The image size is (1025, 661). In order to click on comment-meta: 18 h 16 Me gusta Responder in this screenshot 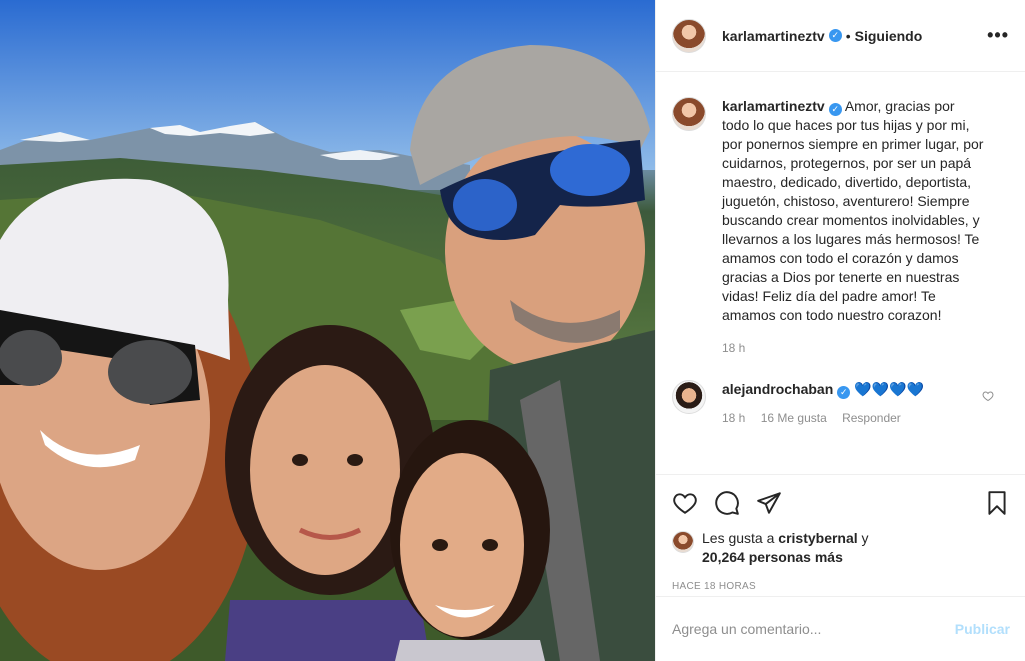, I will do `click(853, 418)`.